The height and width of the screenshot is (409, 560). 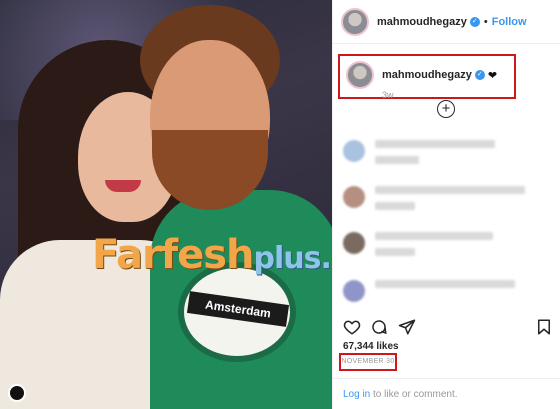 What do you see at coordinates (355, 21) in the screenshot?
I see `avatar` at bounding box center [355, 21].